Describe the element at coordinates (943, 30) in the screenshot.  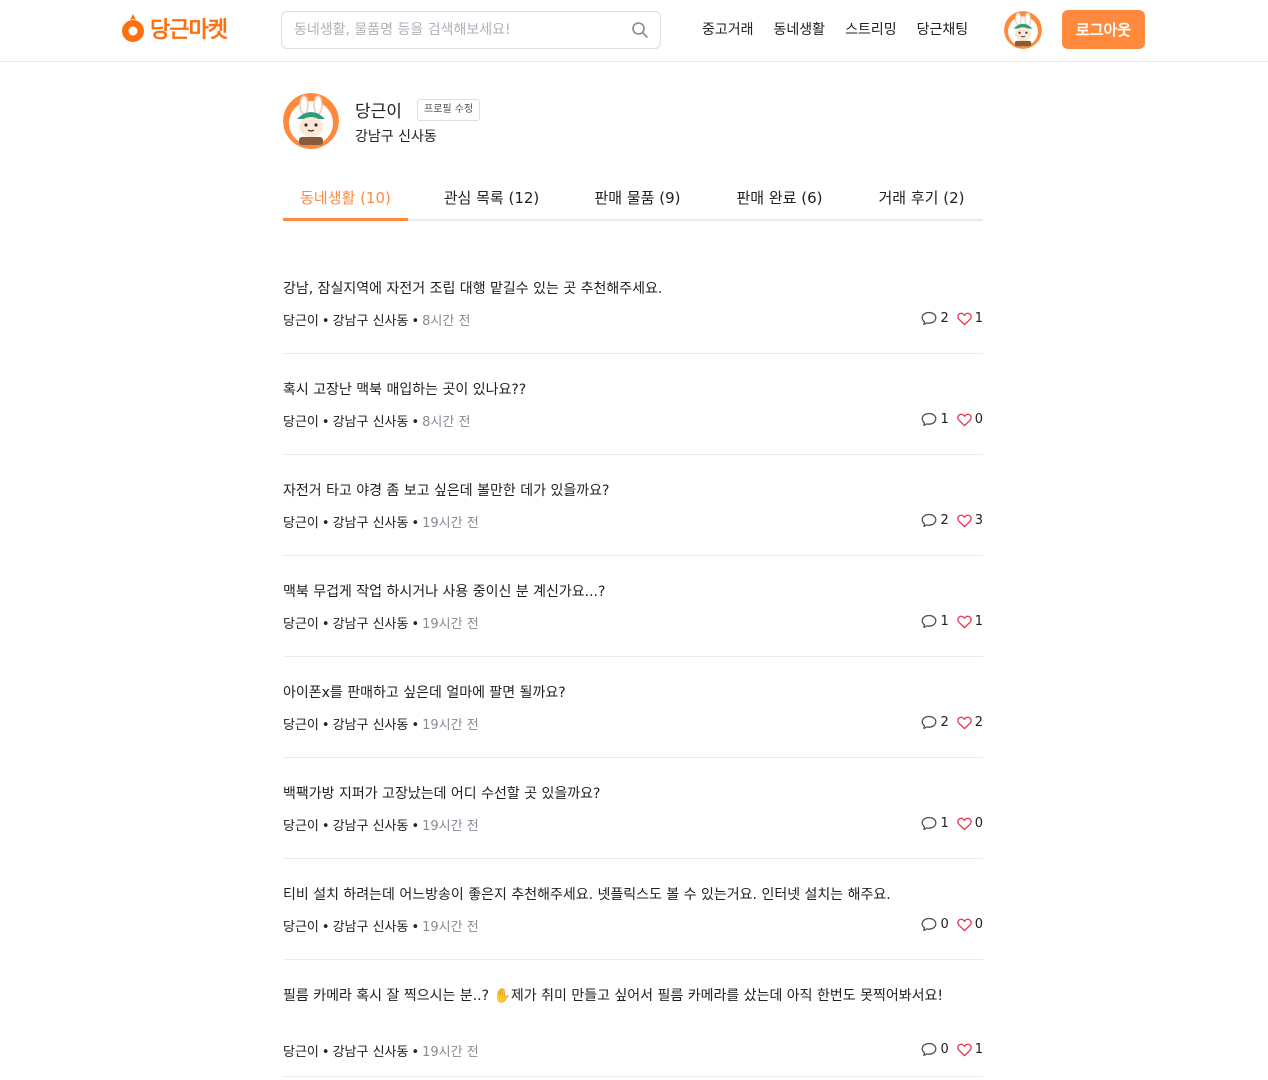
I see `nav-chat: 당근채팅` at that location.